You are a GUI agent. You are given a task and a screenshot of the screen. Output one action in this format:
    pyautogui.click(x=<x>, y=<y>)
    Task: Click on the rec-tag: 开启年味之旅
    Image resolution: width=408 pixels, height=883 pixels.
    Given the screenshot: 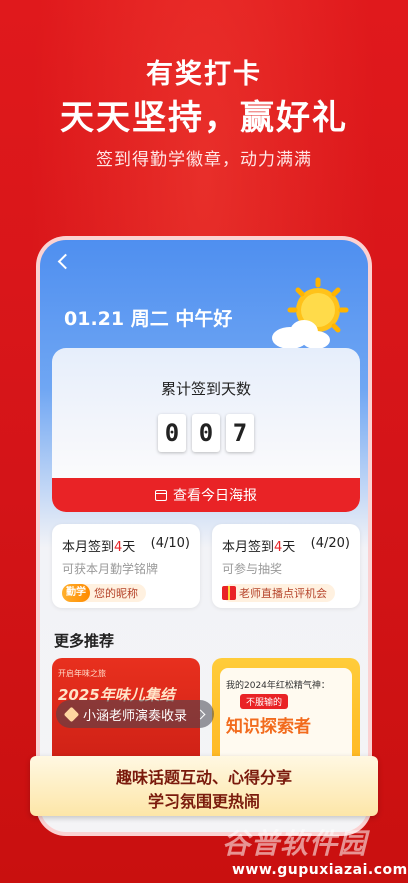 What is the action you would take?
    pyautogui.click(x=82, y=673)
    